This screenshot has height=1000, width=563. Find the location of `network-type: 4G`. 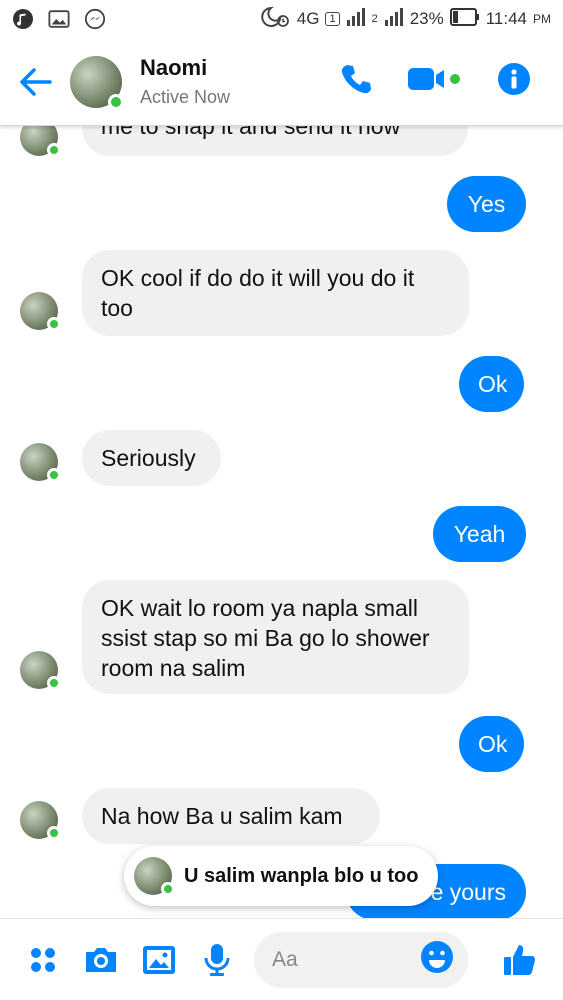

network-type: 4G is located at coordinates (308, 18).